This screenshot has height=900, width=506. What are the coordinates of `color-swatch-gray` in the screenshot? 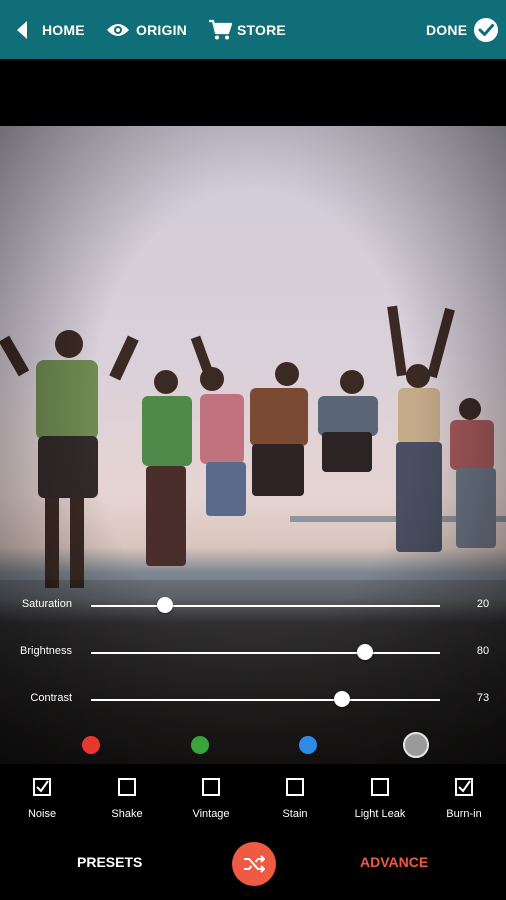 It's located at (416, 745).